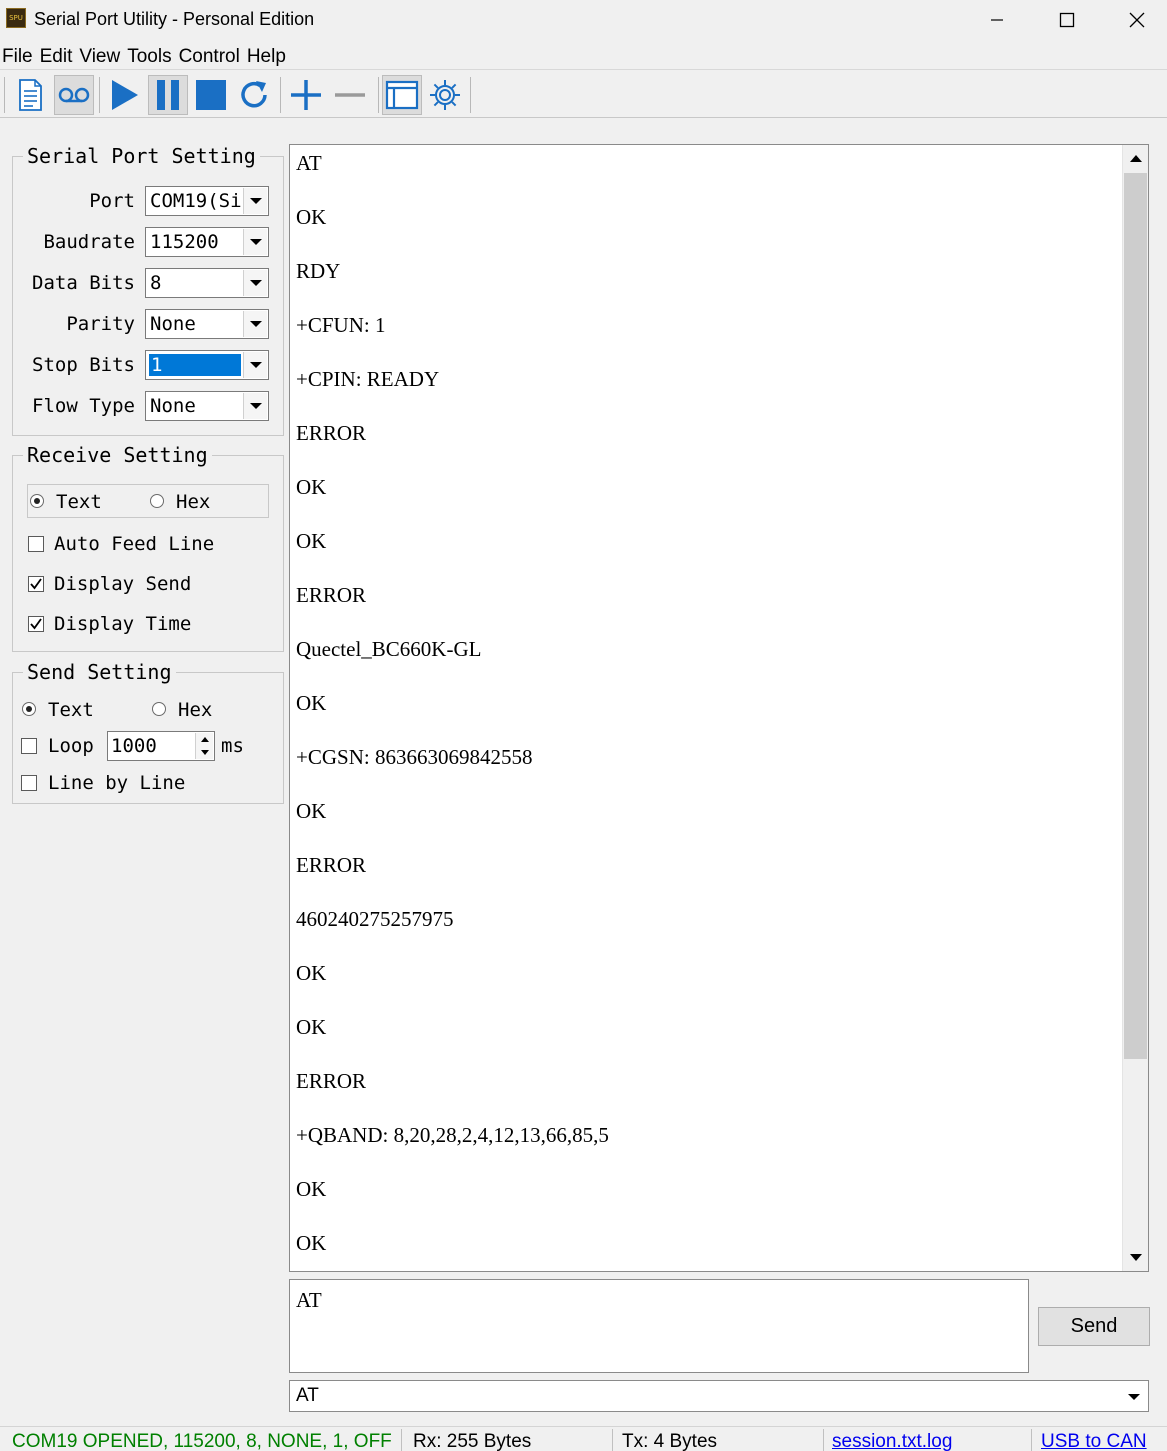 The height and width of the screenshot is (1451, 1167). Describe the element at coordinates (36, 624) in the screenshot. I see `display-time-checkbox` at that location.